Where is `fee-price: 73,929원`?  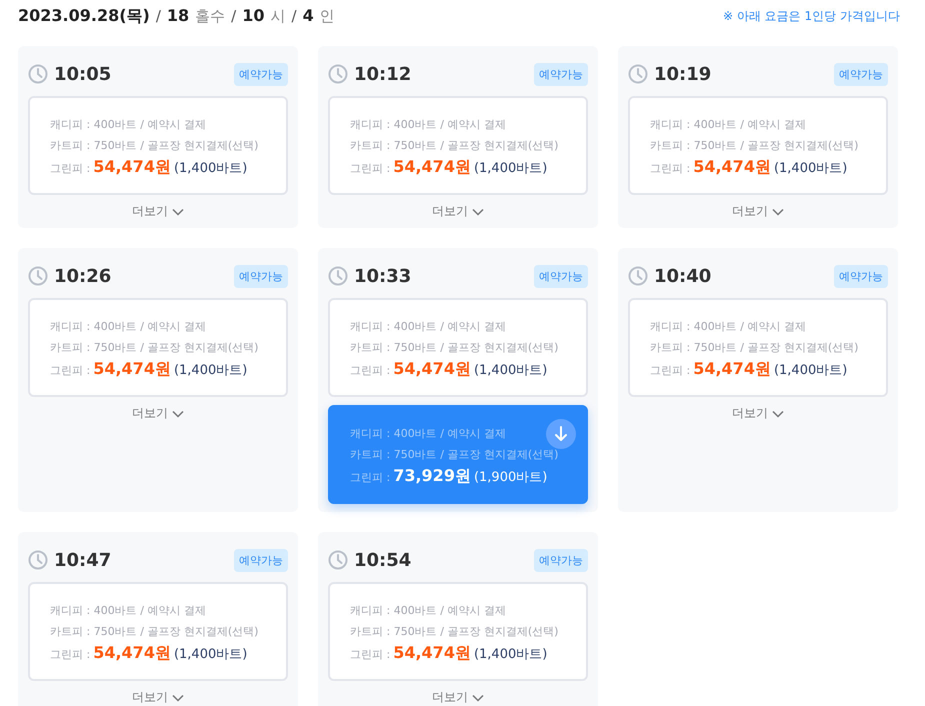
fee-price: 73,929원 is located at coordinates (432, 475).